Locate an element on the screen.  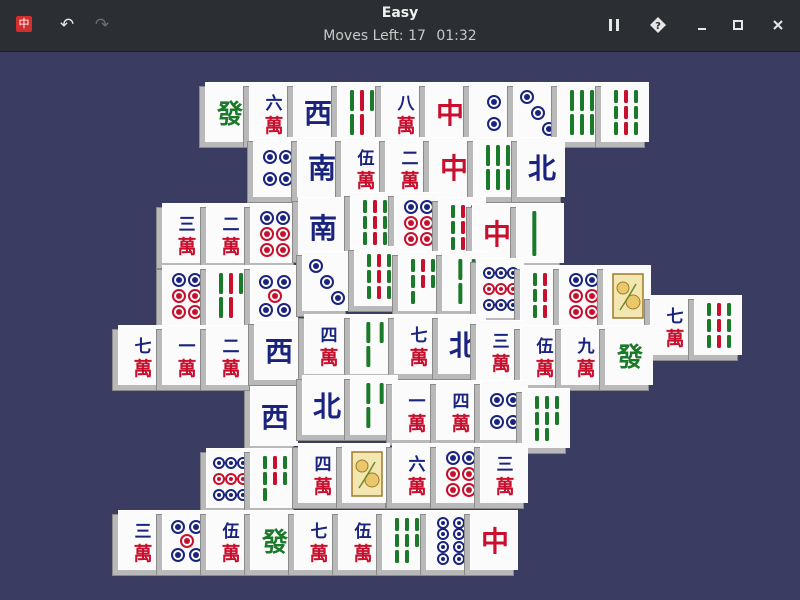
svg-text: 四 is located at coordinates (460, 402).